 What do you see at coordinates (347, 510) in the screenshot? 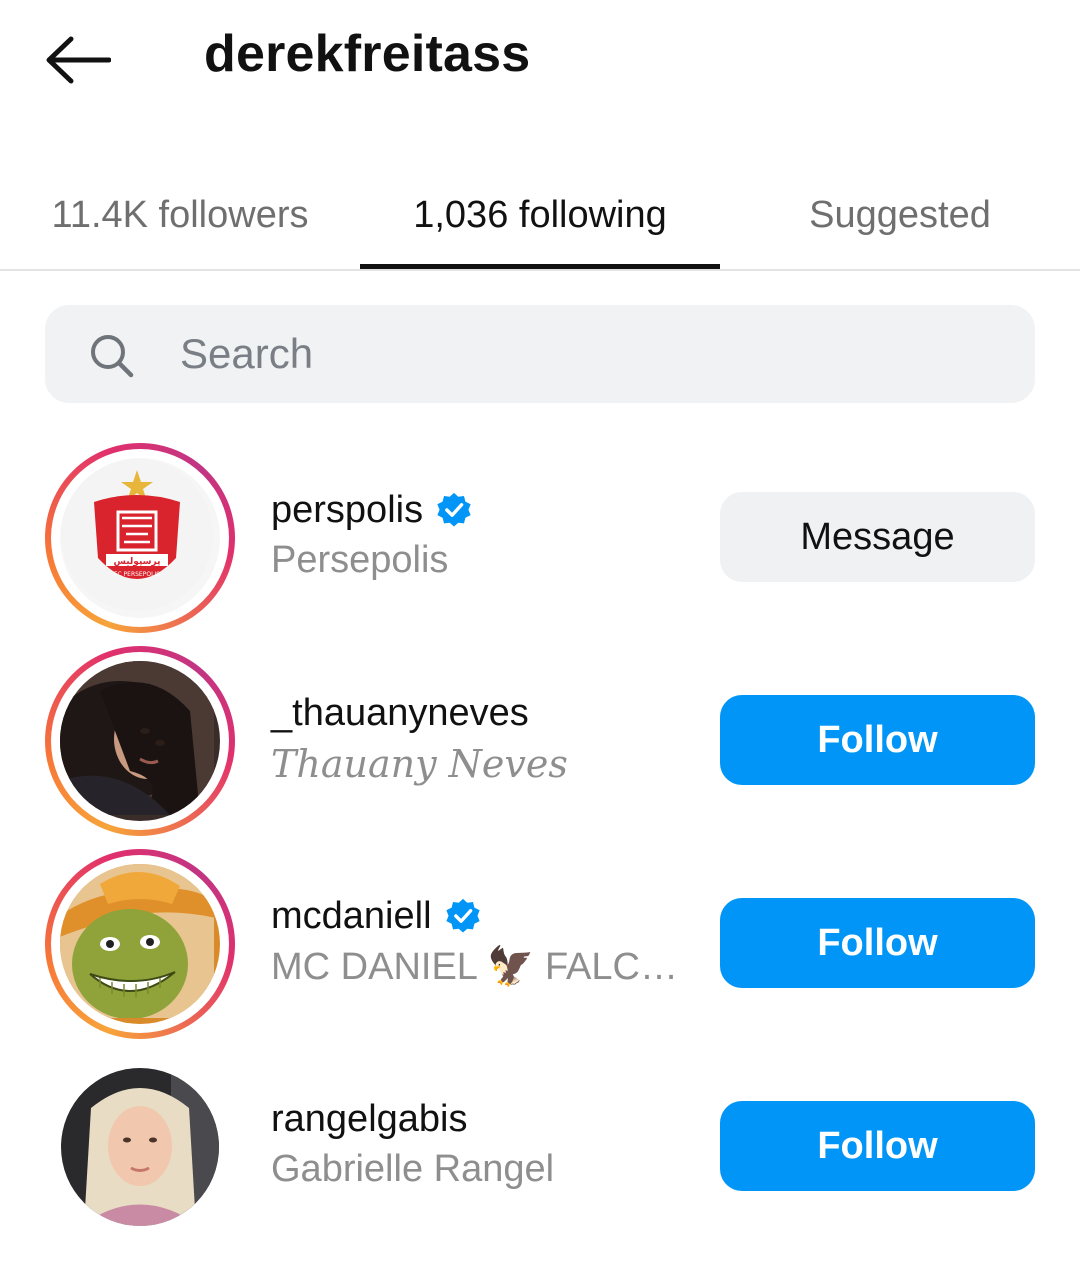
I see `account-handle: perspolis` at bounding box center [347, 510].